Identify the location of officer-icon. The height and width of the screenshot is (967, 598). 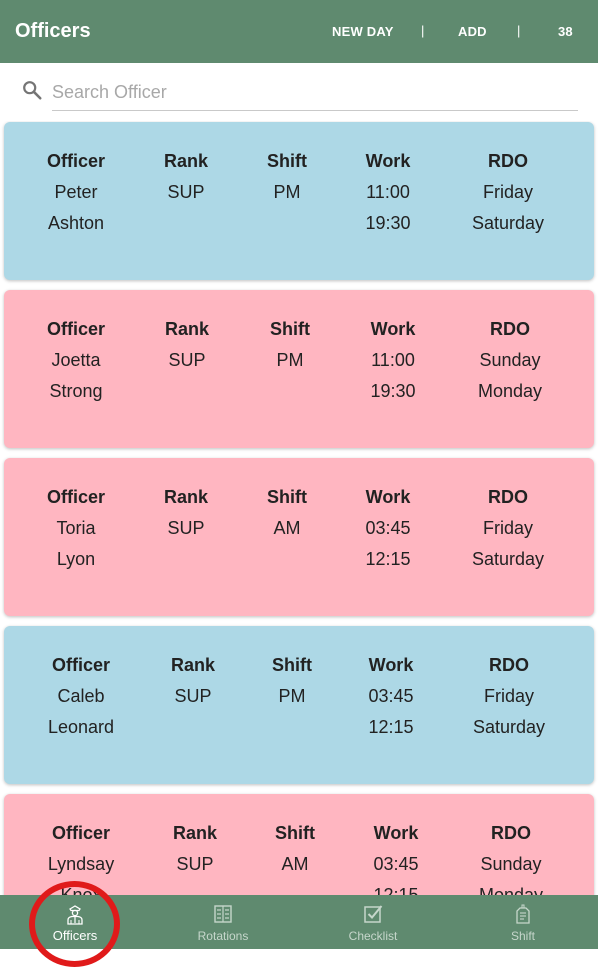
(75, 915).